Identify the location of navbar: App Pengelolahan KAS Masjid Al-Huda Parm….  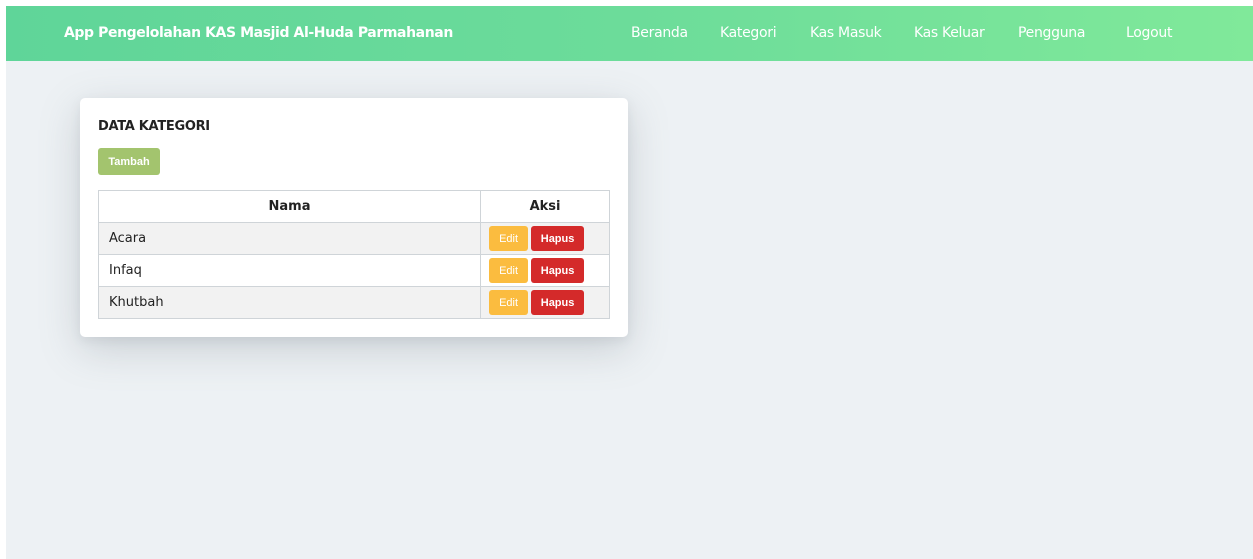
(629, 33).